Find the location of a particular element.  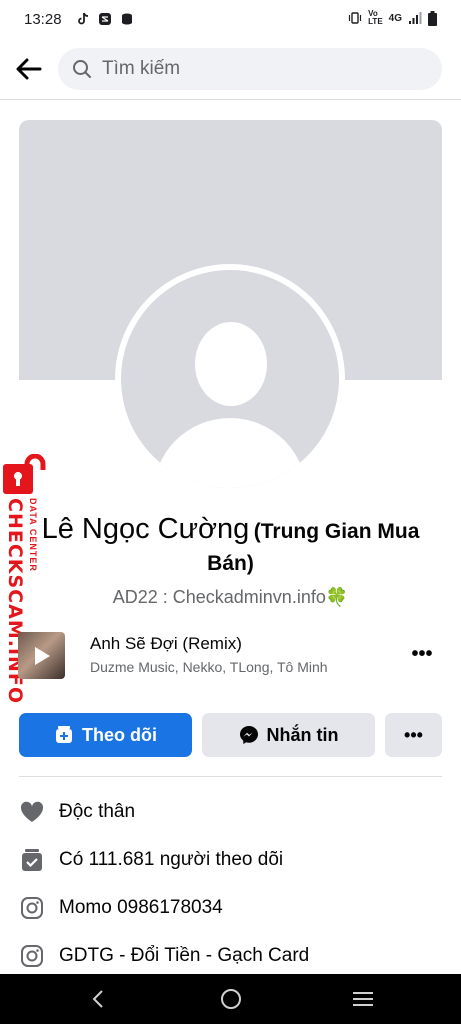

nav-home-button is located at coordinates (231, 999).